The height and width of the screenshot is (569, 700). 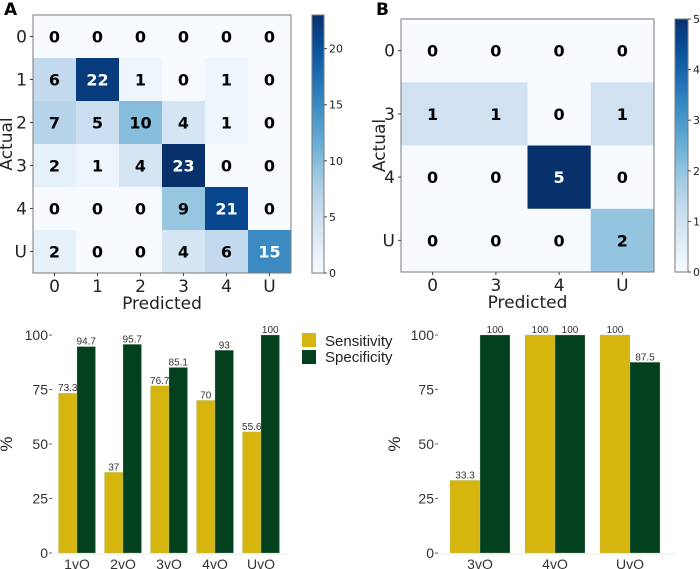 What do you see at coordinates (160, 381) in the screenshot?
I see `bar-value-label: 76.7` at bounding box center [160, 381].